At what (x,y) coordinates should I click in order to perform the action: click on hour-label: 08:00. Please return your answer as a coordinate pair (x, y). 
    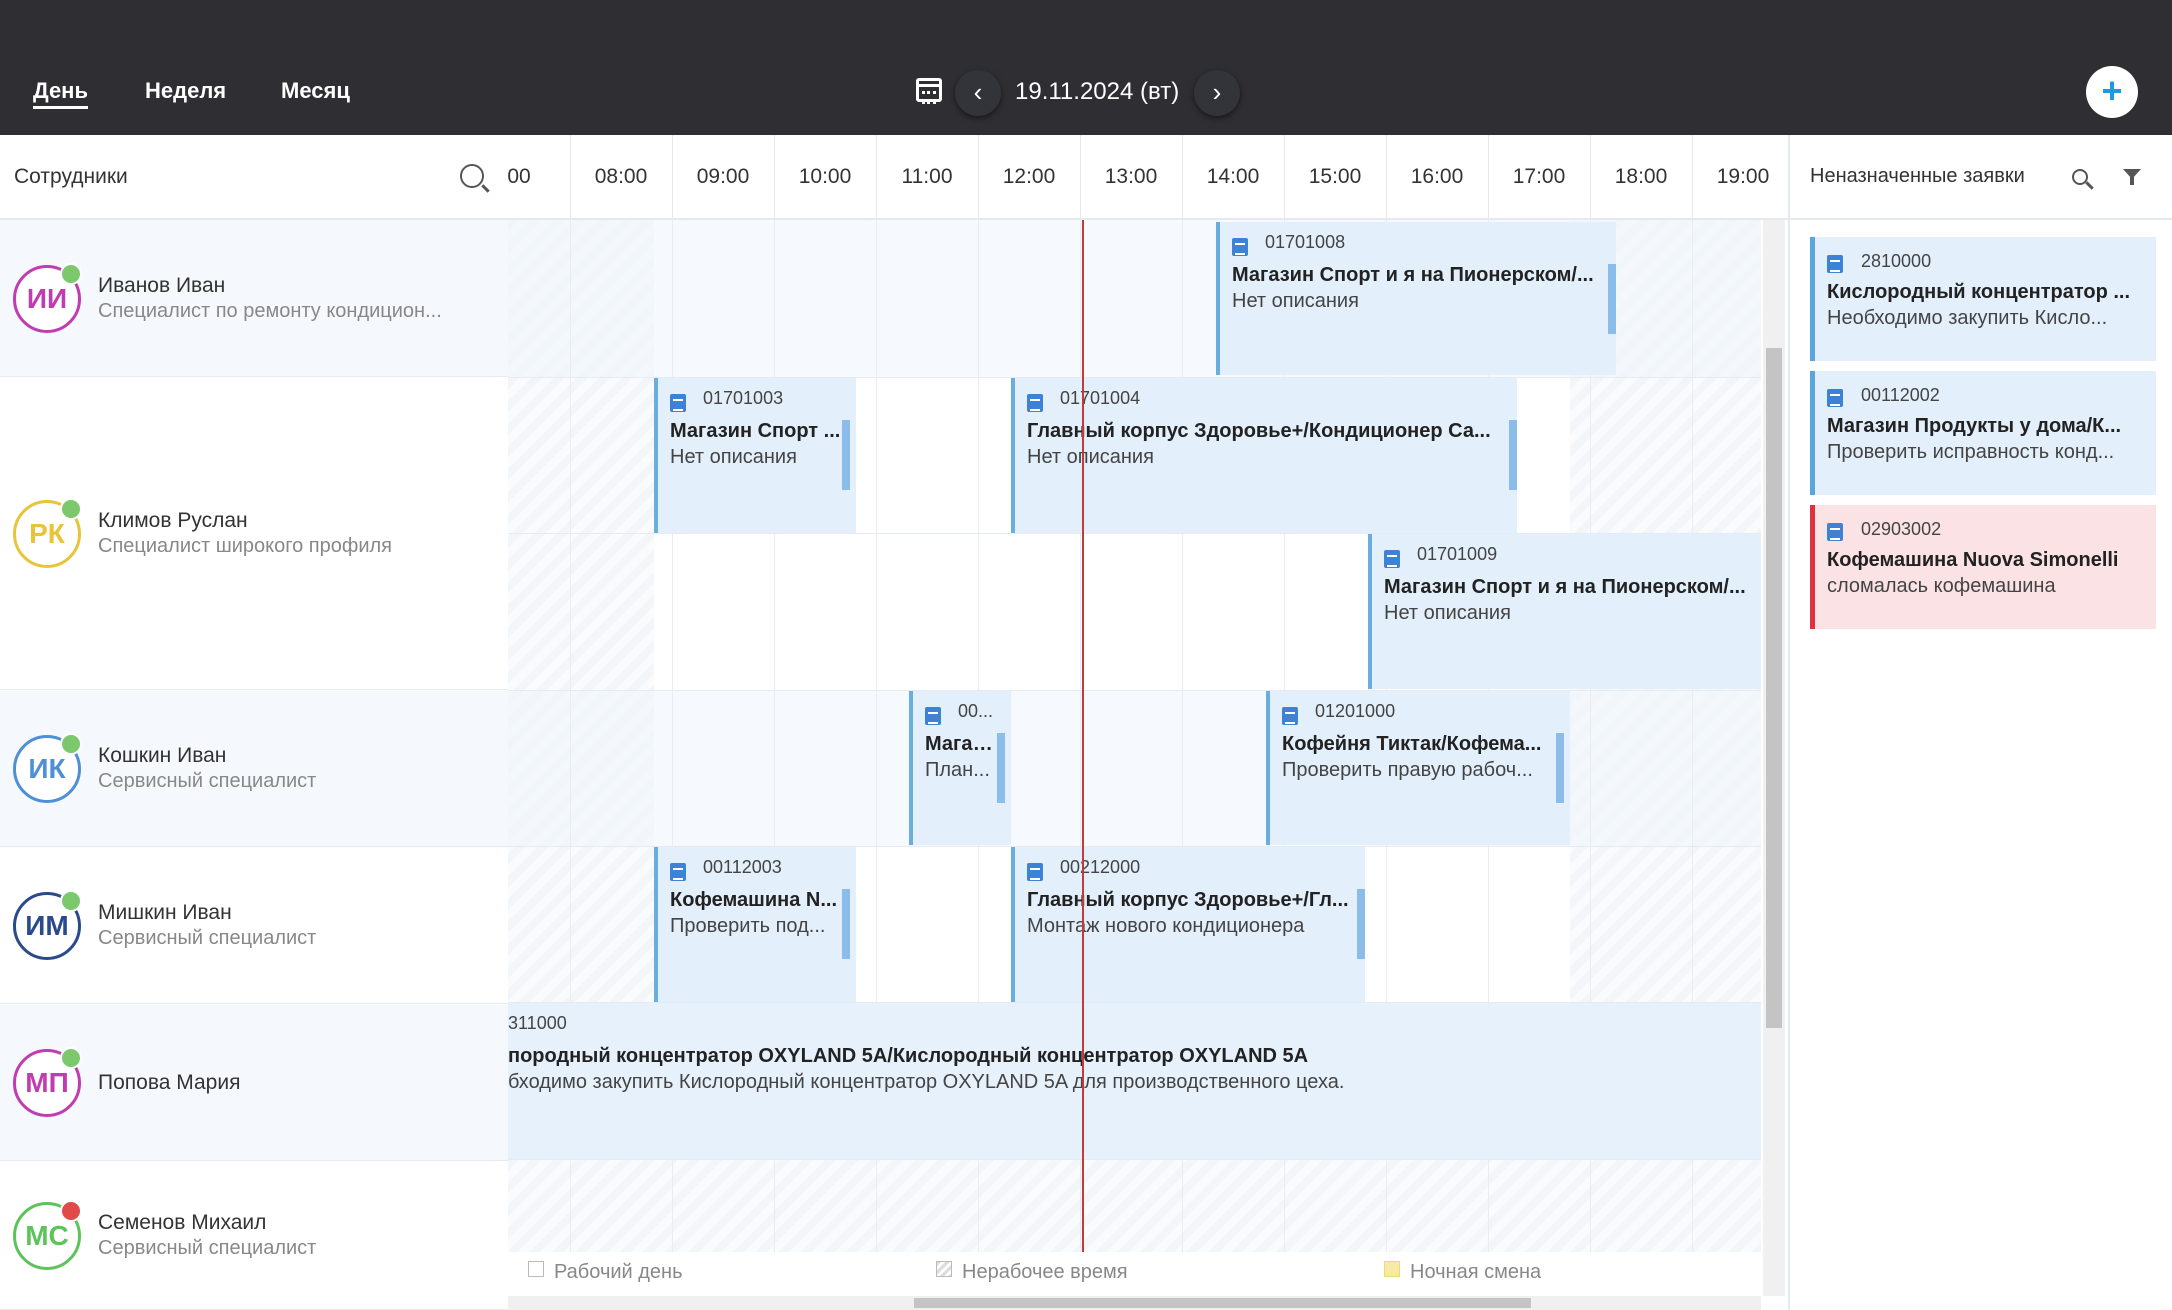
    Looking at the image, I should click on (621, 176).